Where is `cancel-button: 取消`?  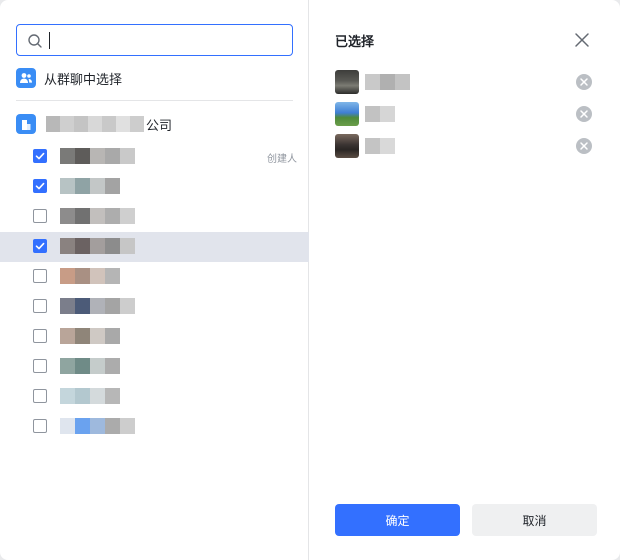
cancel-button: 取消 is located at coordinates (534, 520).